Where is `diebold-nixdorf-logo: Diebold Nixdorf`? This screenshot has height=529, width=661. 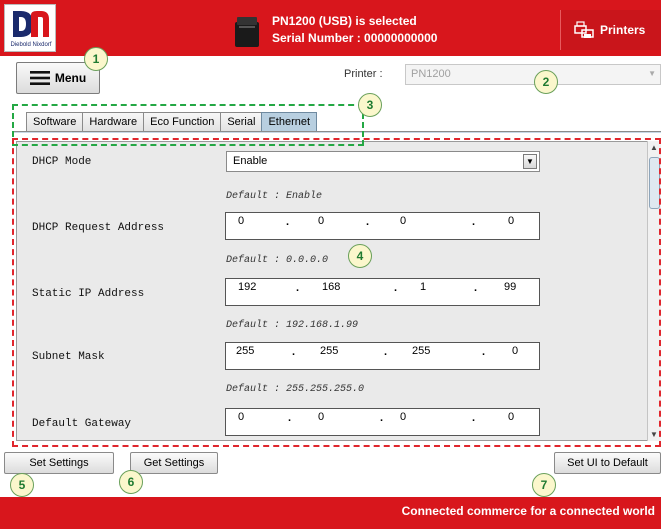 diebold-nixdorf-logo: Diebold Nixdorf is located at coordinates (30, 28).